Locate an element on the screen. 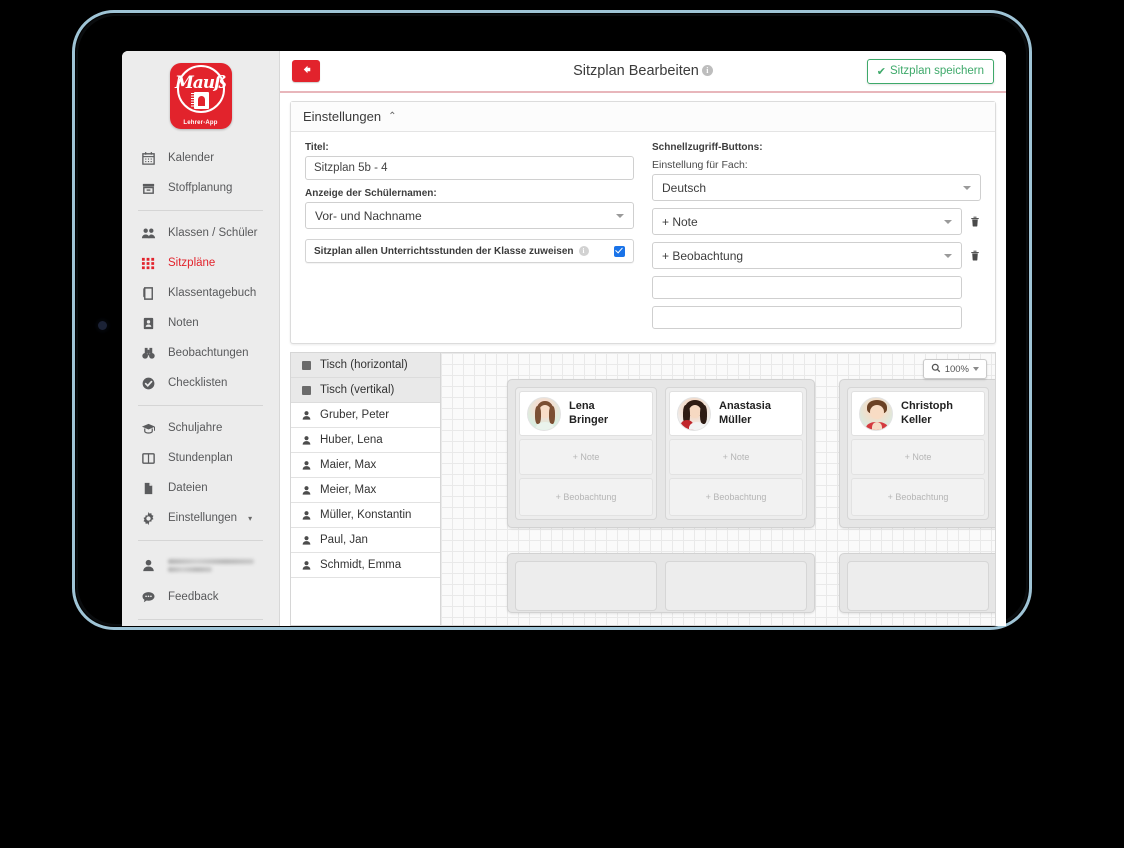 The image size is (1124, 848). list-item-student: Schmidt, Emma is located at coordinates (365, 565).